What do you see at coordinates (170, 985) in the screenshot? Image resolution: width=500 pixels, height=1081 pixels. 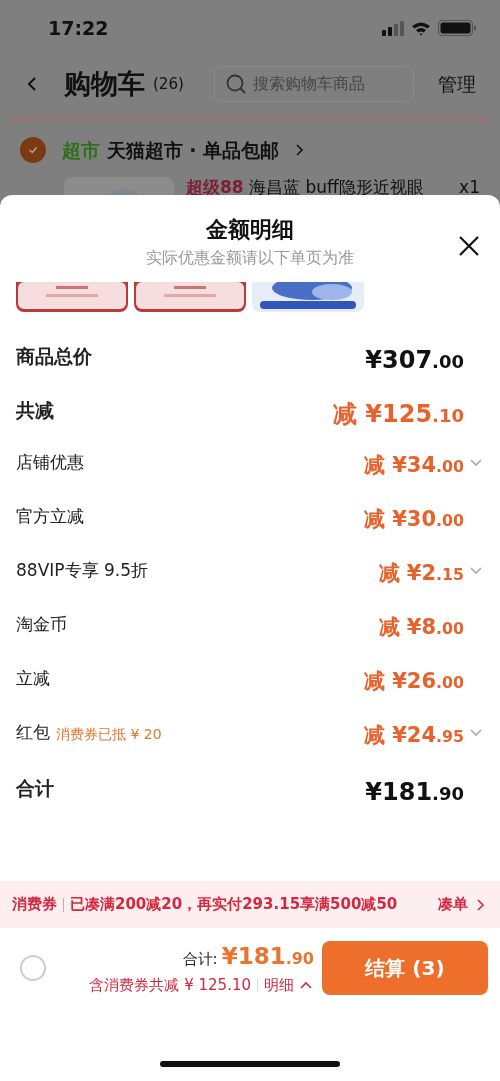 I see `saving-text: 含消费券共减 ¥ 125.10` at bounding box center [170, 985].